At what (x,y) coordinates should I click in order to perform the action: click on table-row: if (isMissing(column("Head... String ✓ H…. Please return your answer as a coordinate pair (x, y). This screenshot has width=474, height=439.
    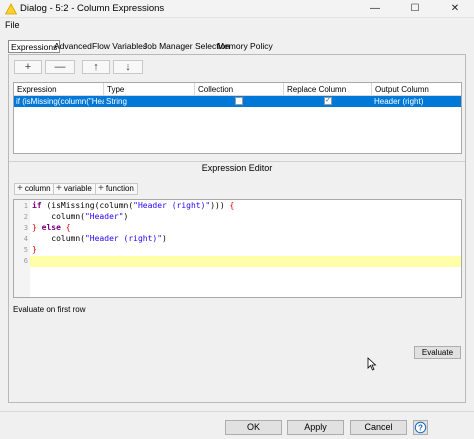
    Looking at the image, I should click on (237, 101).